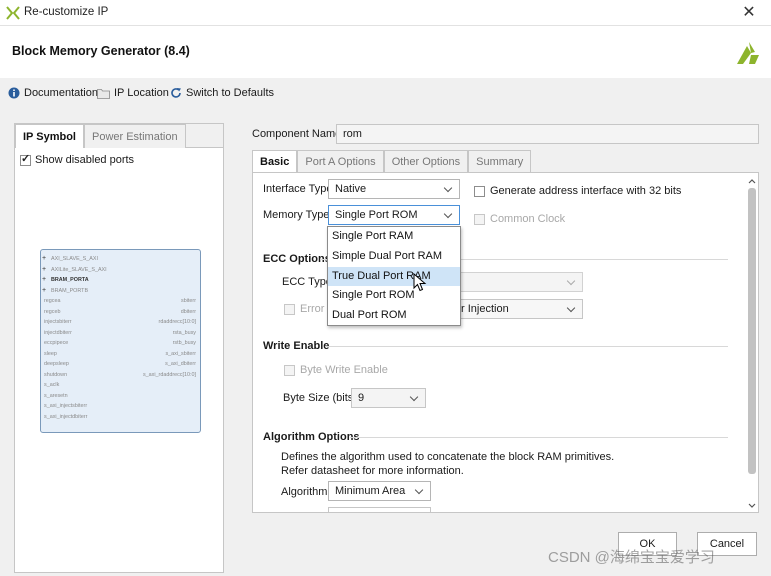  I want to click on memory-type-option: Single Port ROM, so click(394, 296).